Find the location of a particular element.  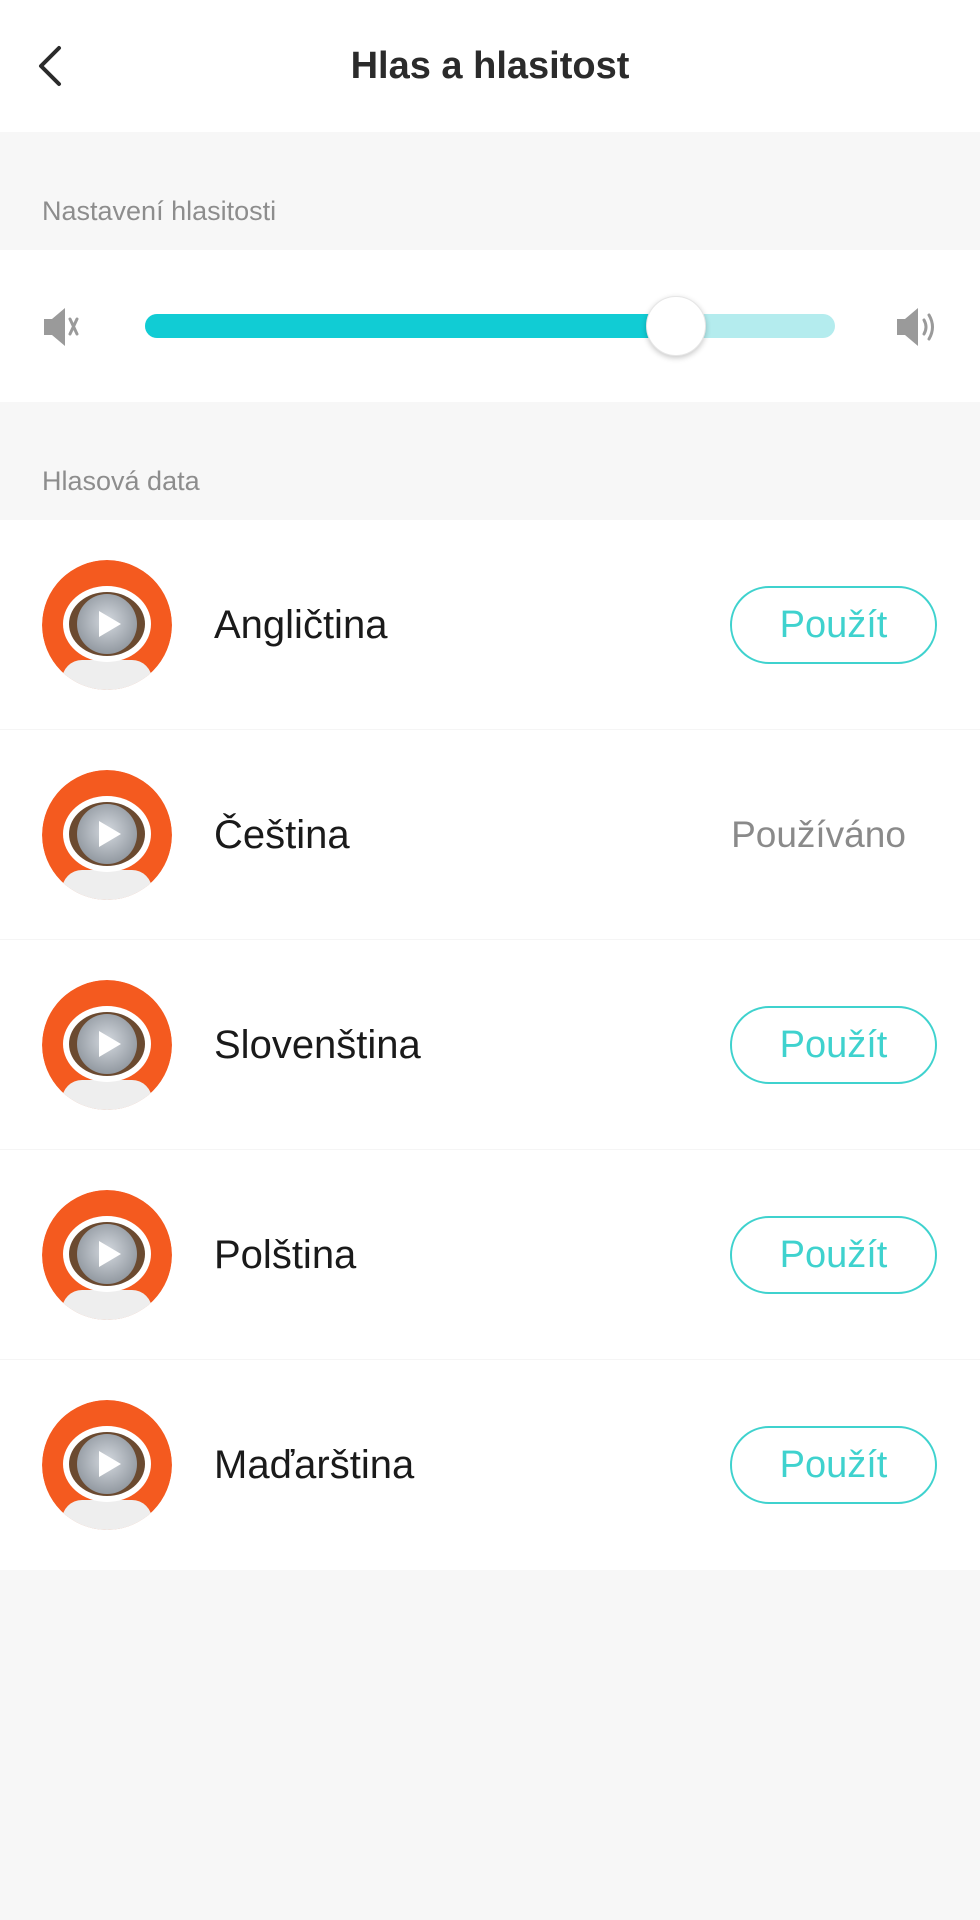

voice-row-3: Polština Použít is located at coordinates (490, 1255).